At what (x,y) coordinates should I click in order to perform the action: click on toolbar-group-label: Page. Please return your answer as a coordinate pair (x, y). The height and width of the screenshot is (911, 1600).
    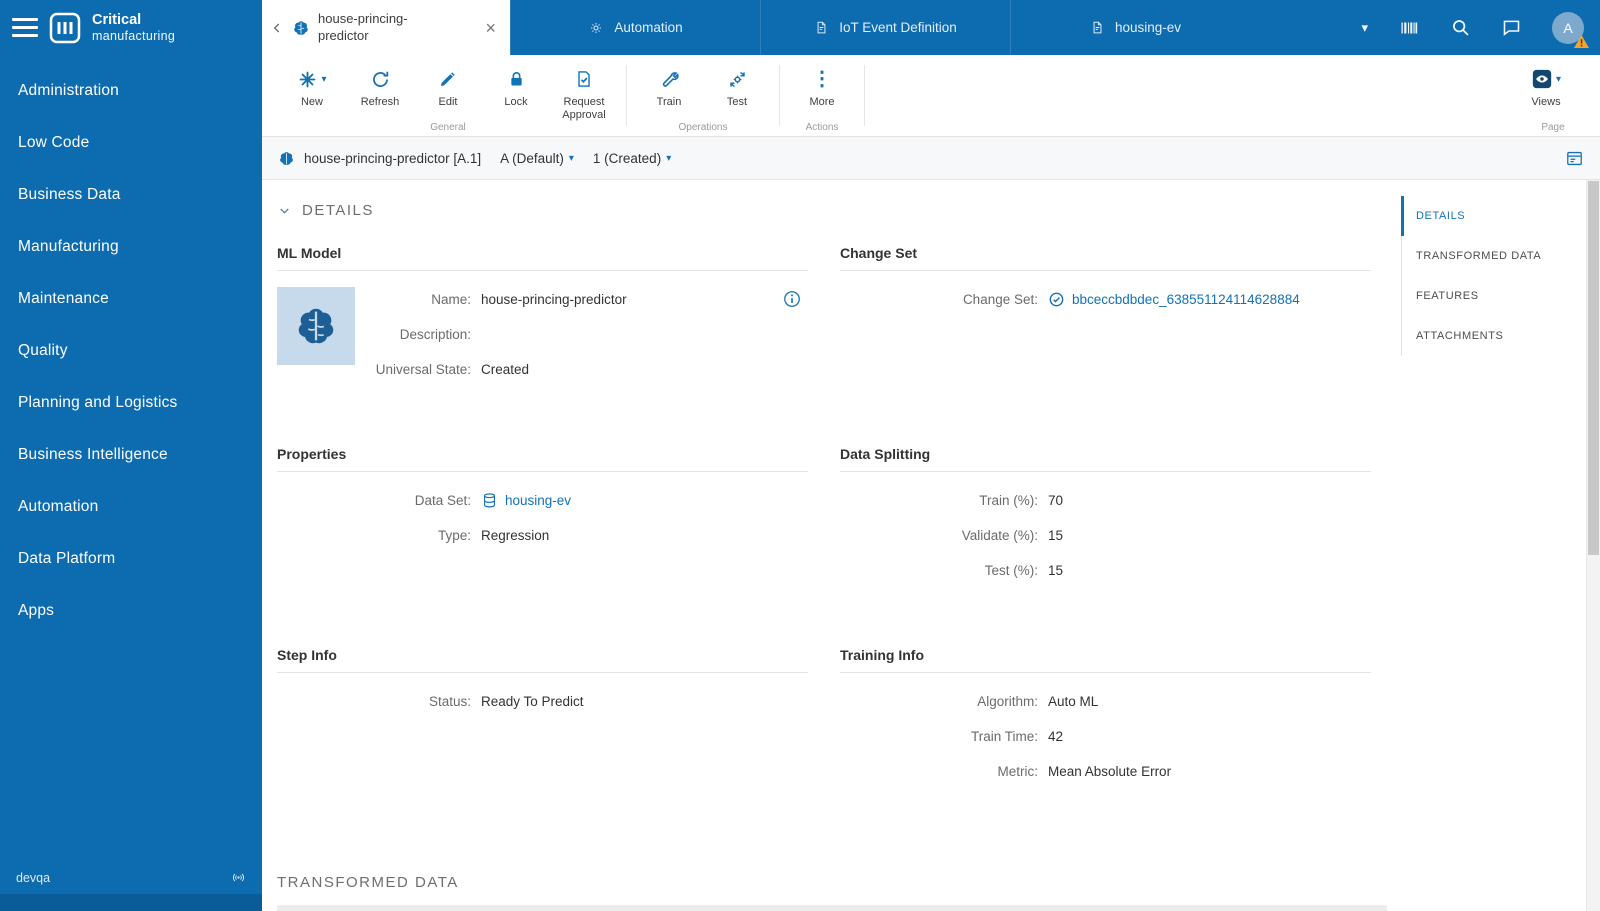
    Looking at the image, I should click on (1553, 127).